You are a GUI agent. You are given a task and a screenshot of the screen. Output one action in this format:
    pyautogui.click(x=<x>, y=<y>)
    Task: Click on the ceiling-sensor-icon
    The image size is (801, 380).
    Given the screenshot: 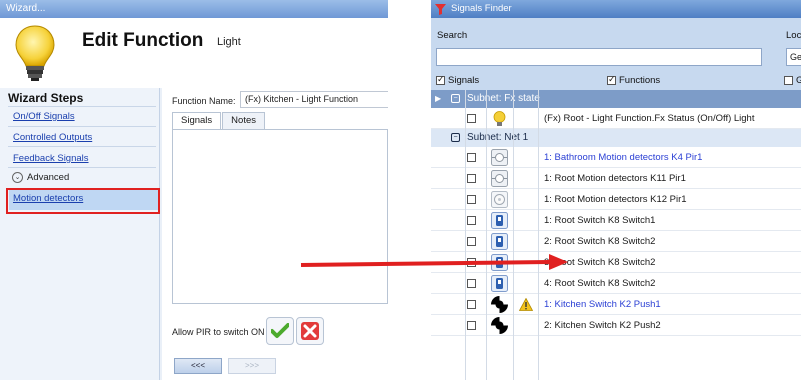 What is the action you would take?
    pyautogui.click(x=499, y=199)
    